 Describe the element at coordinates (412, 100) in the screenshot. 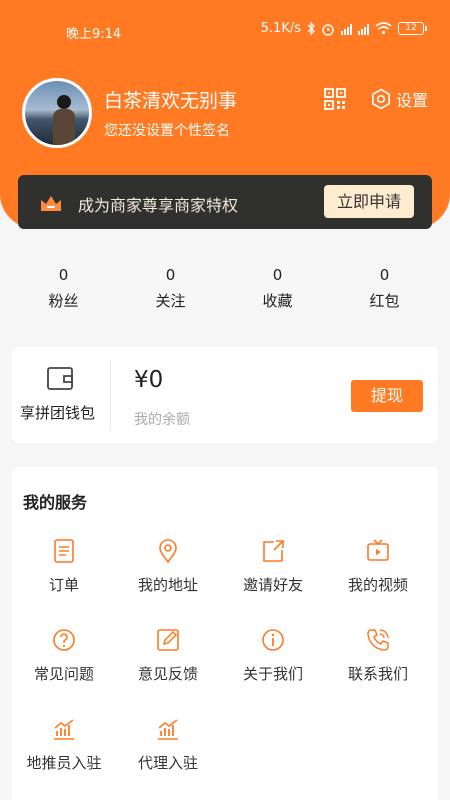

I see `settings-label: 设置` at that location.